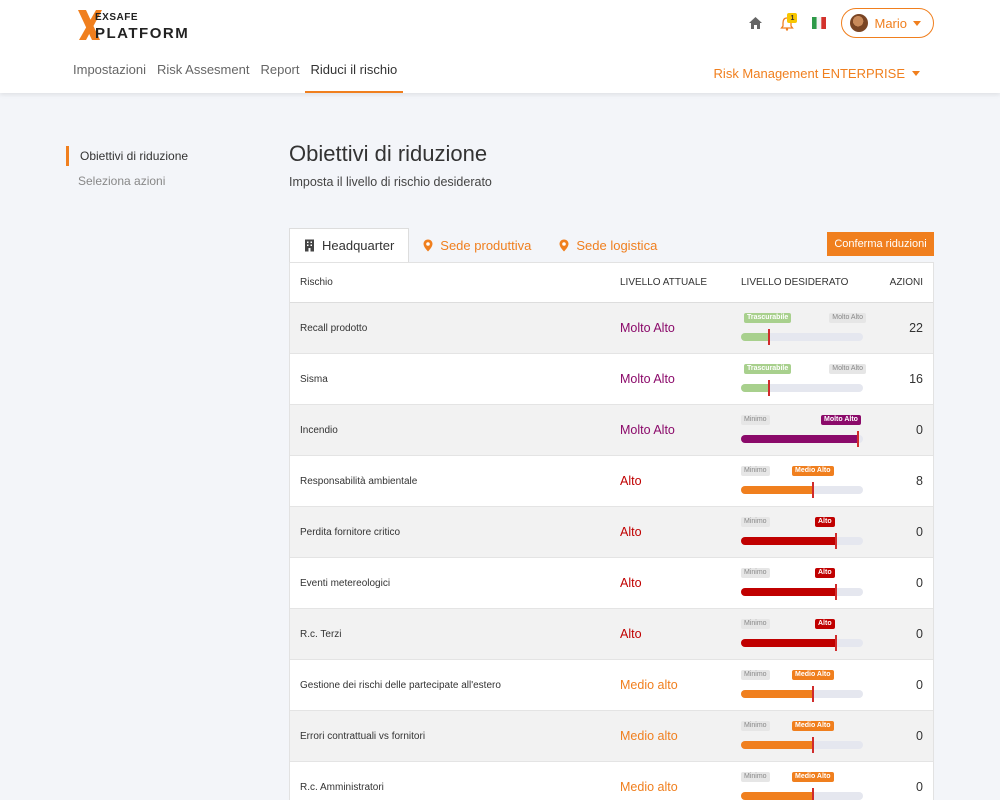  I want to click on confirm-reductions-button: Conferma riduzioni, so click(880, 244).